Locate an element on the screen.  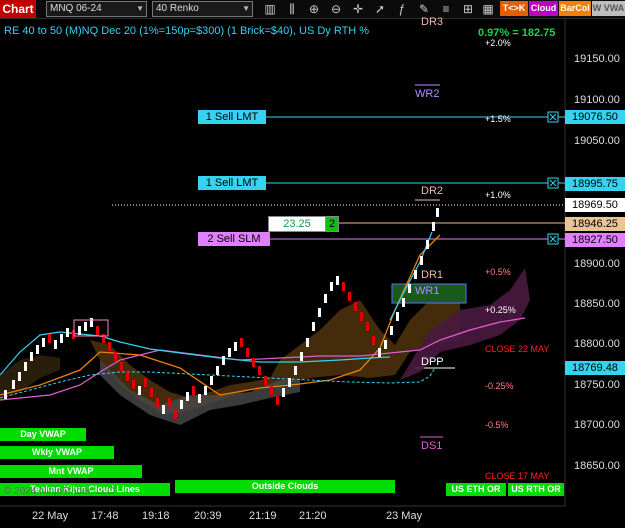
time-tick: 20:39 is located at coordinates (208, 516).